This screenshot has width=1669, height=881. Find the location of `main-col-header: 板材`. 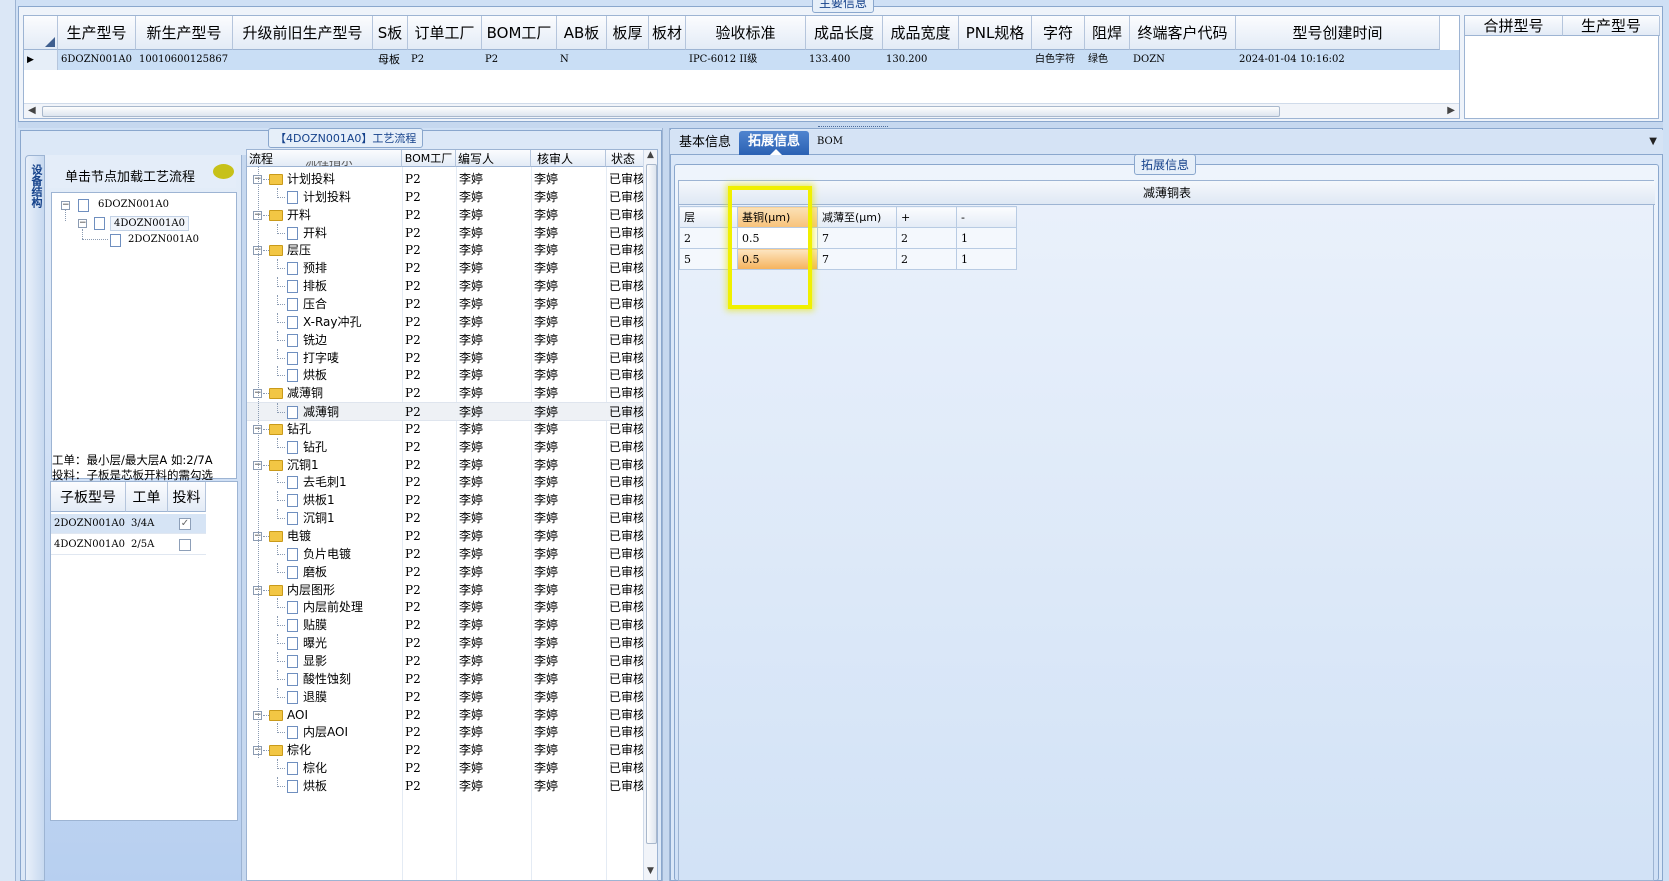

main-col-header: 板材 is located at coordinates (667, 33).